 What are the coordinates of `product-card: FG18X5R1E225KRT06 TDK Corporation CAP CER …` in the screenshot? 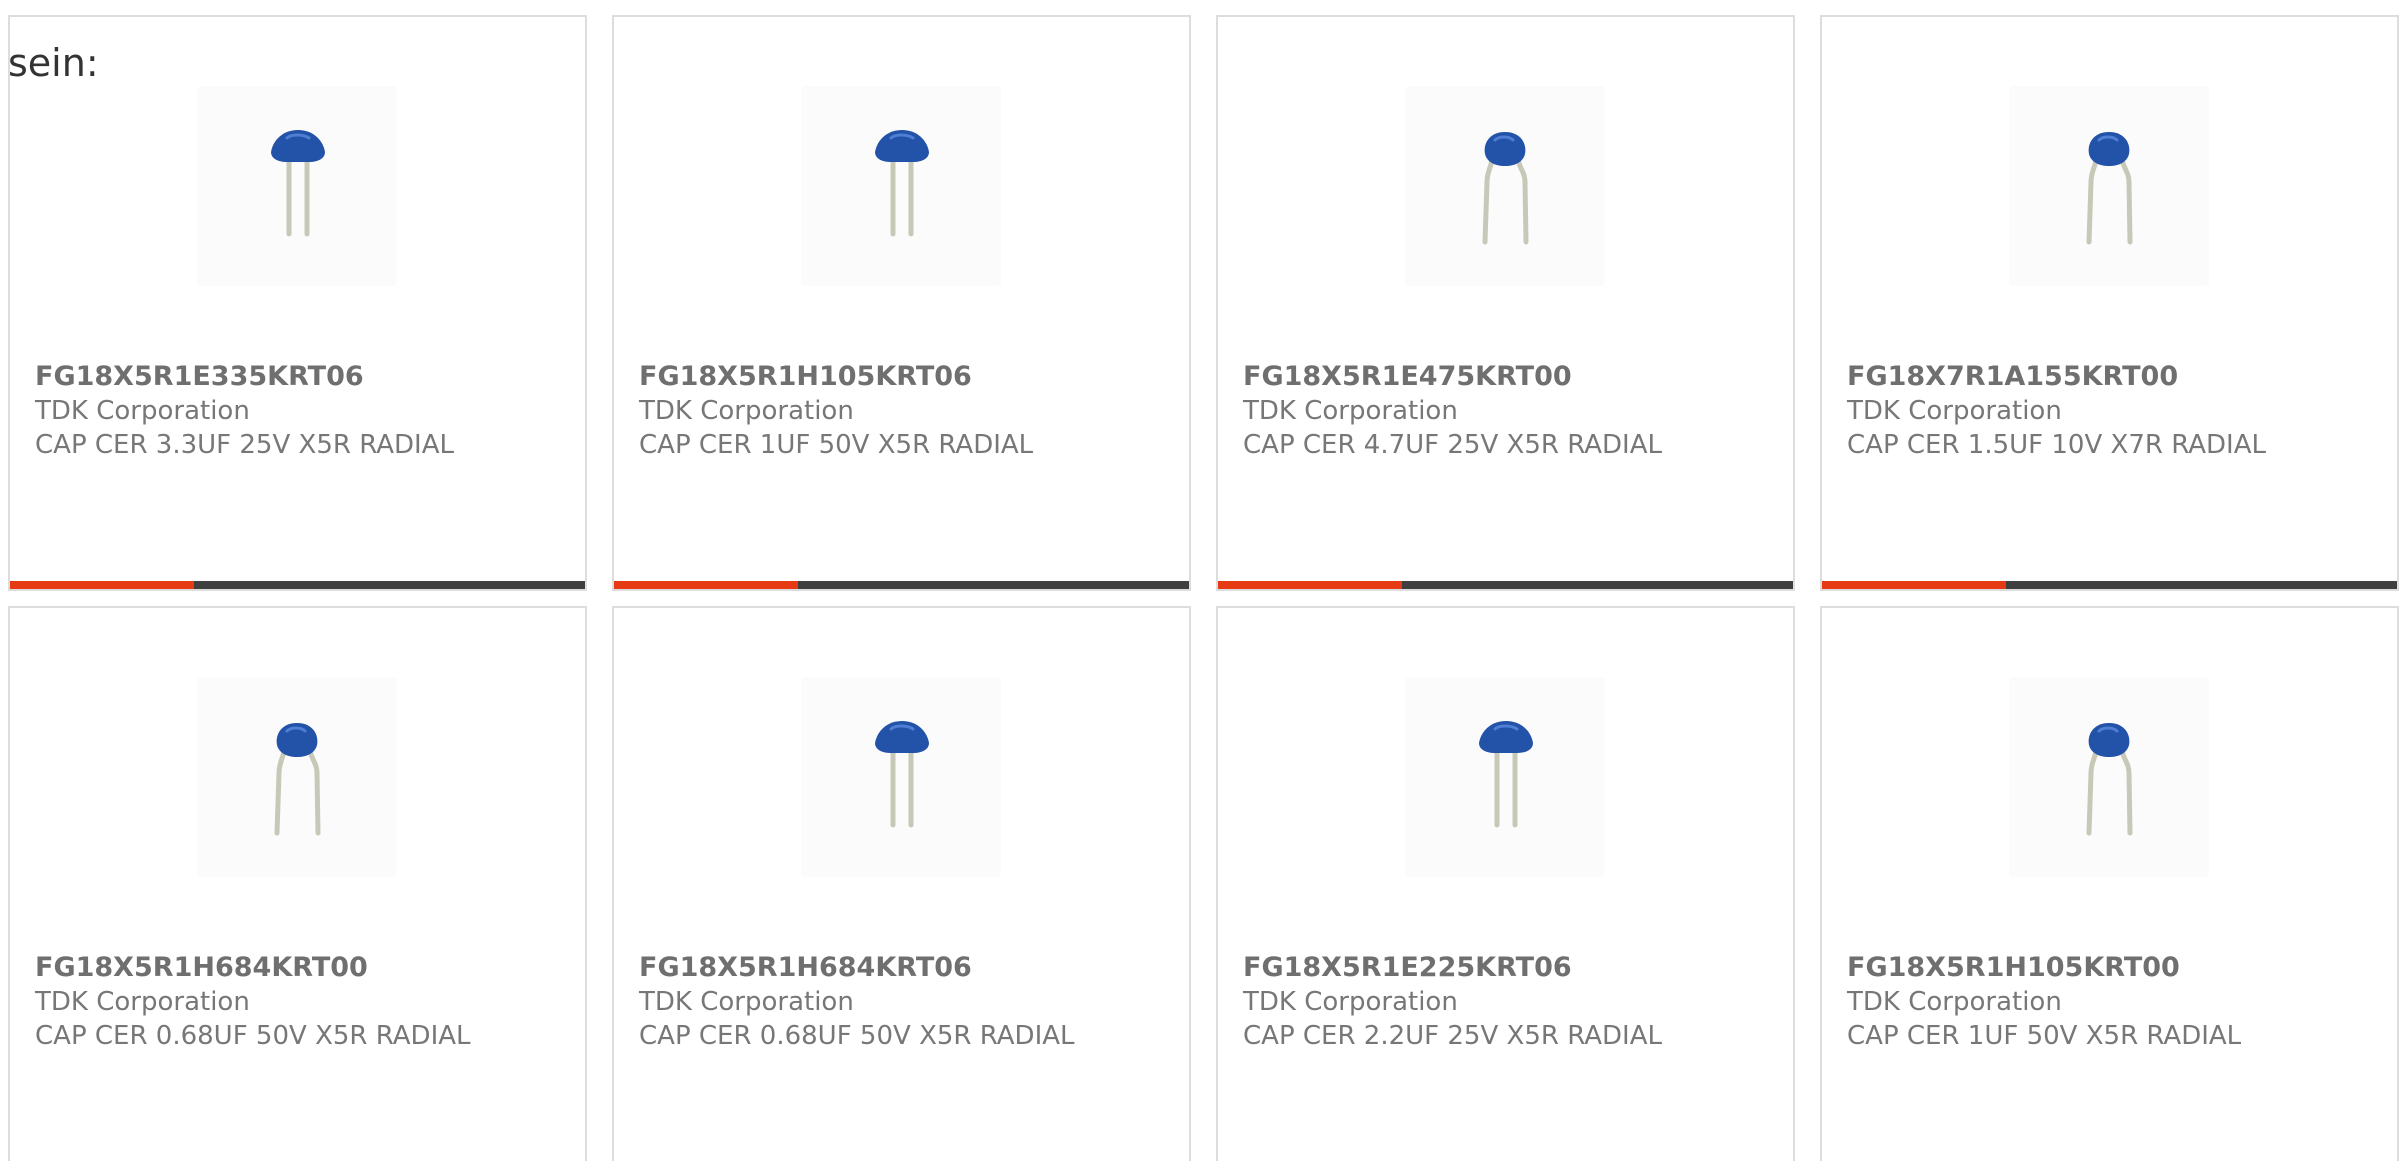 It's located at (1505, 883).